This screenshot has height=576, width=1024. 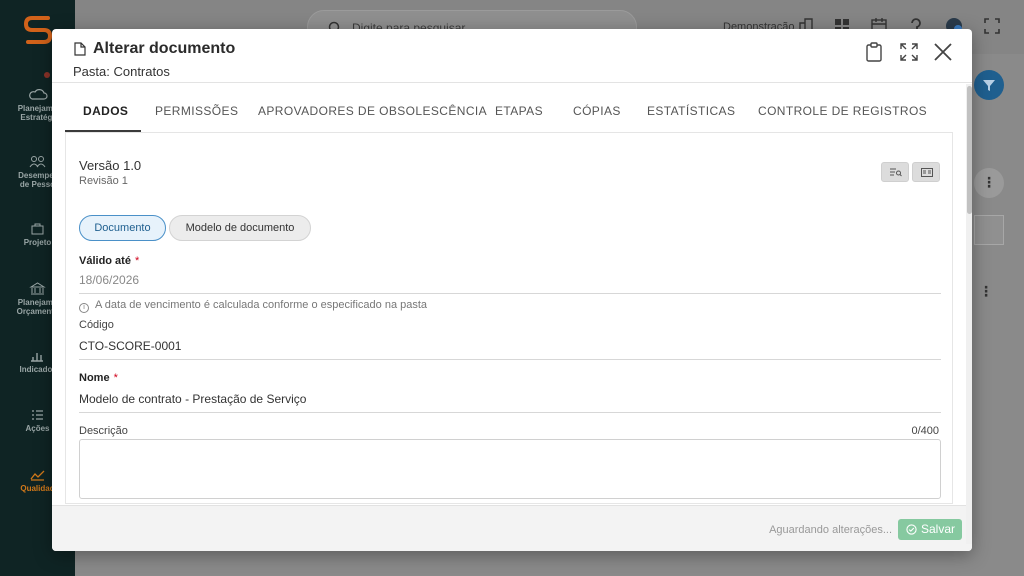 What do you see at coordinates (512, 56) in the screenshot?
I see `dialog-header: Alterar documento Pasta: Contratos` at bounding box center [512, 56].